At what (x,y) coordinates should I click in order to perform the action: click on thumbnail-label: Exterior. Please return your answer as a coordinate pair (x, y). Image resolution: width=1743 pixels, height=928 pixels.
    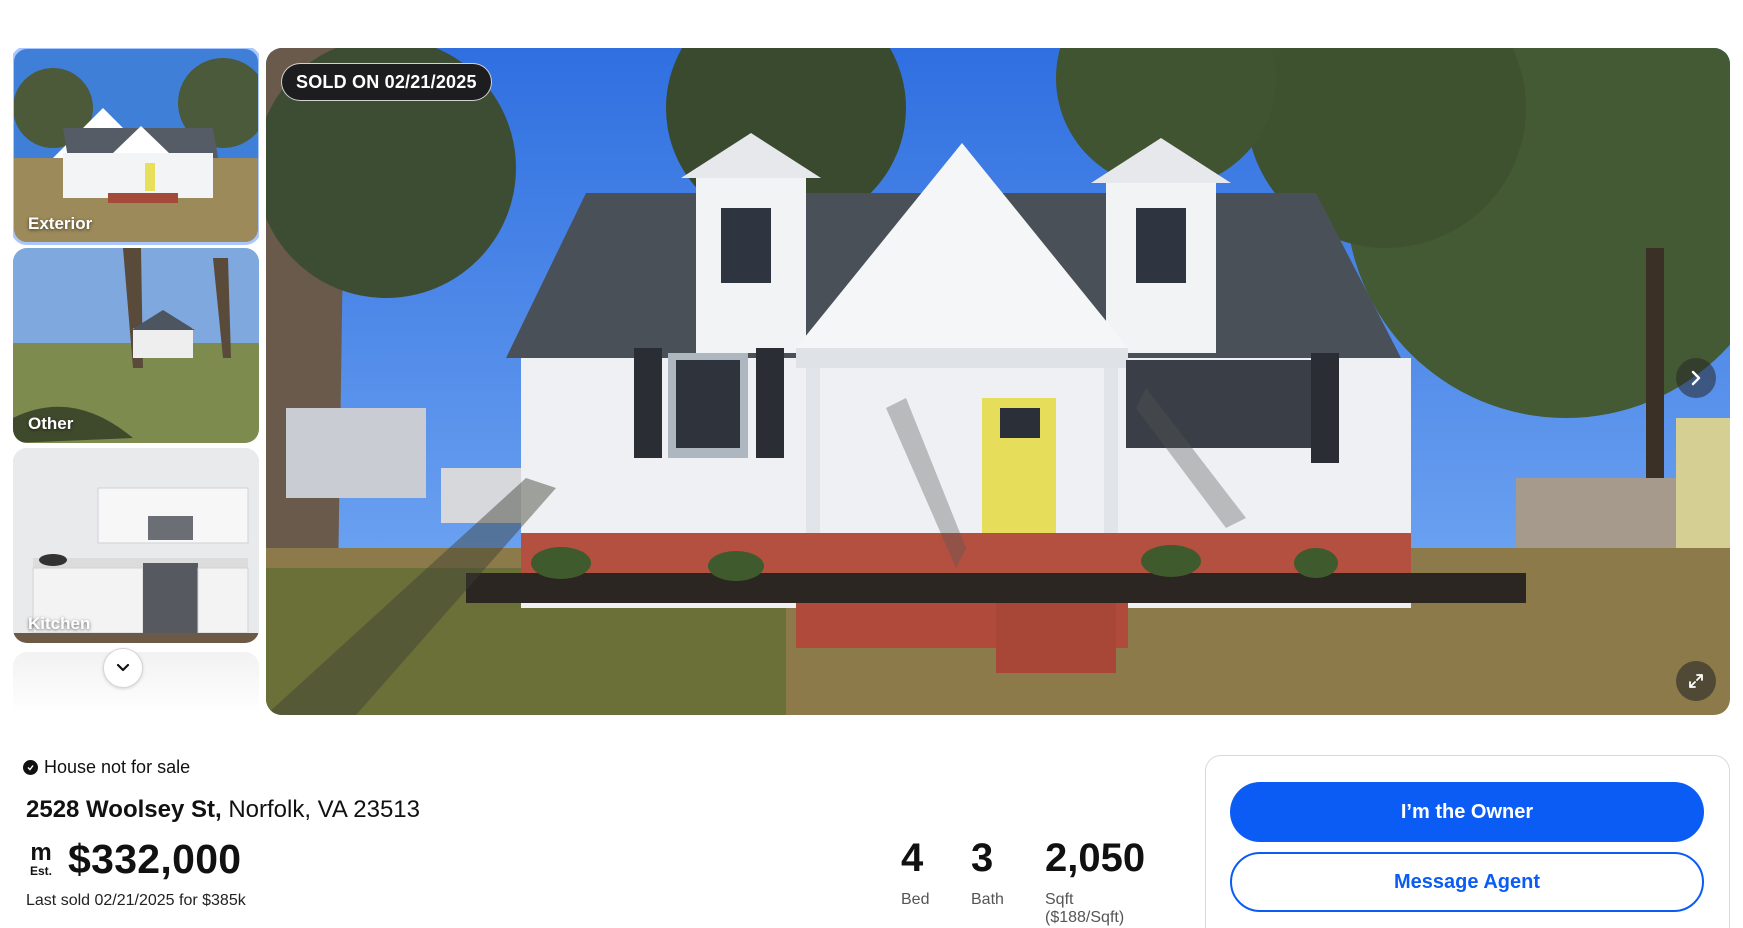
    Looking at the image, I should click on (60, 223).